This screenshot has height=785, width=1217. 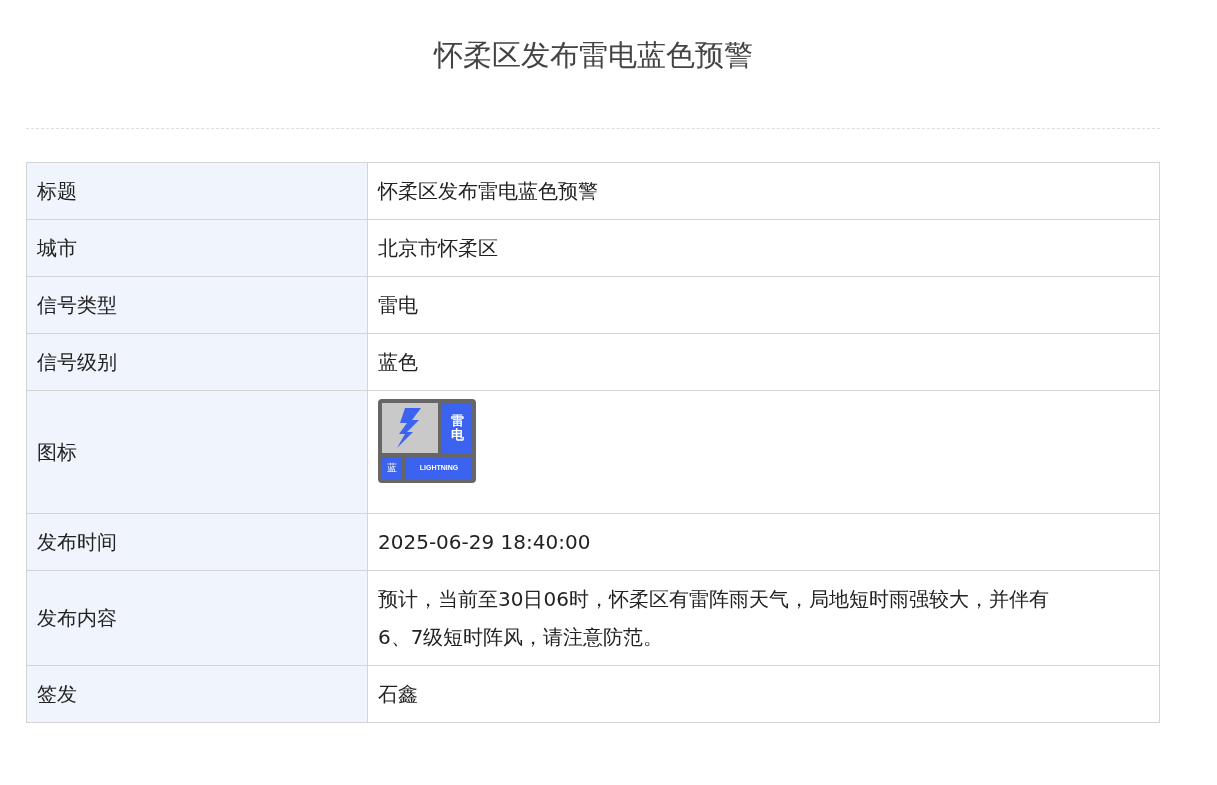 What do you see at coordinates (763, 248) in the screenshot?
I see `value-cell: 北京市怀柔区` at bounding box center [763, 248].